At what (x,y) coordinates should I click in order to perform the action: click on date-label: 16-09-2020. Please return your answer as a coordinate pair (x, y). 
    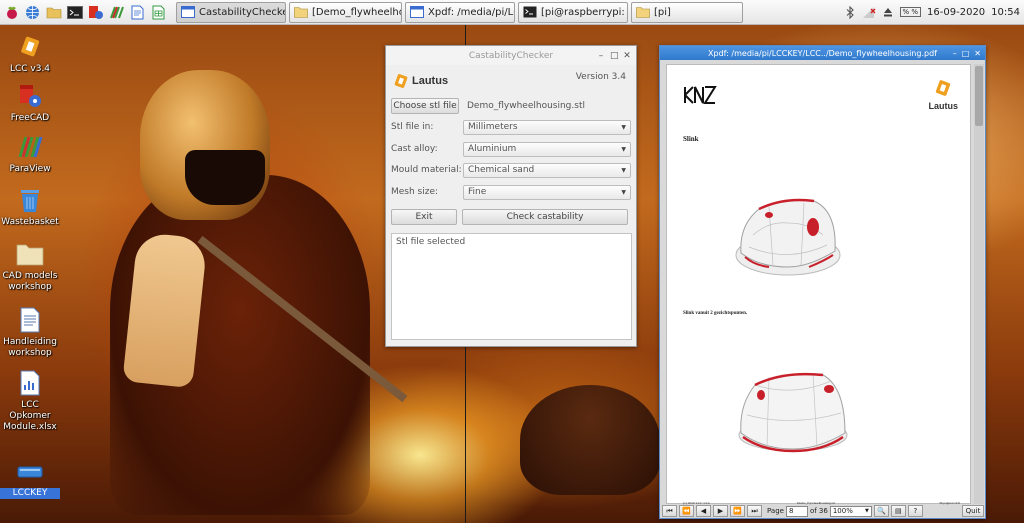
    Looking at the image, I should click on (956, 12).